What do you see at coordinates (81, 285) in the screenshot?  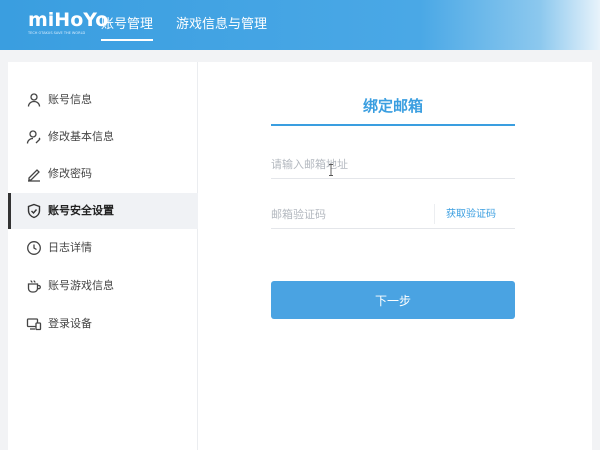 I see `sidebar-item-label: 账号游戏信息` at bounding box center [81, 285].